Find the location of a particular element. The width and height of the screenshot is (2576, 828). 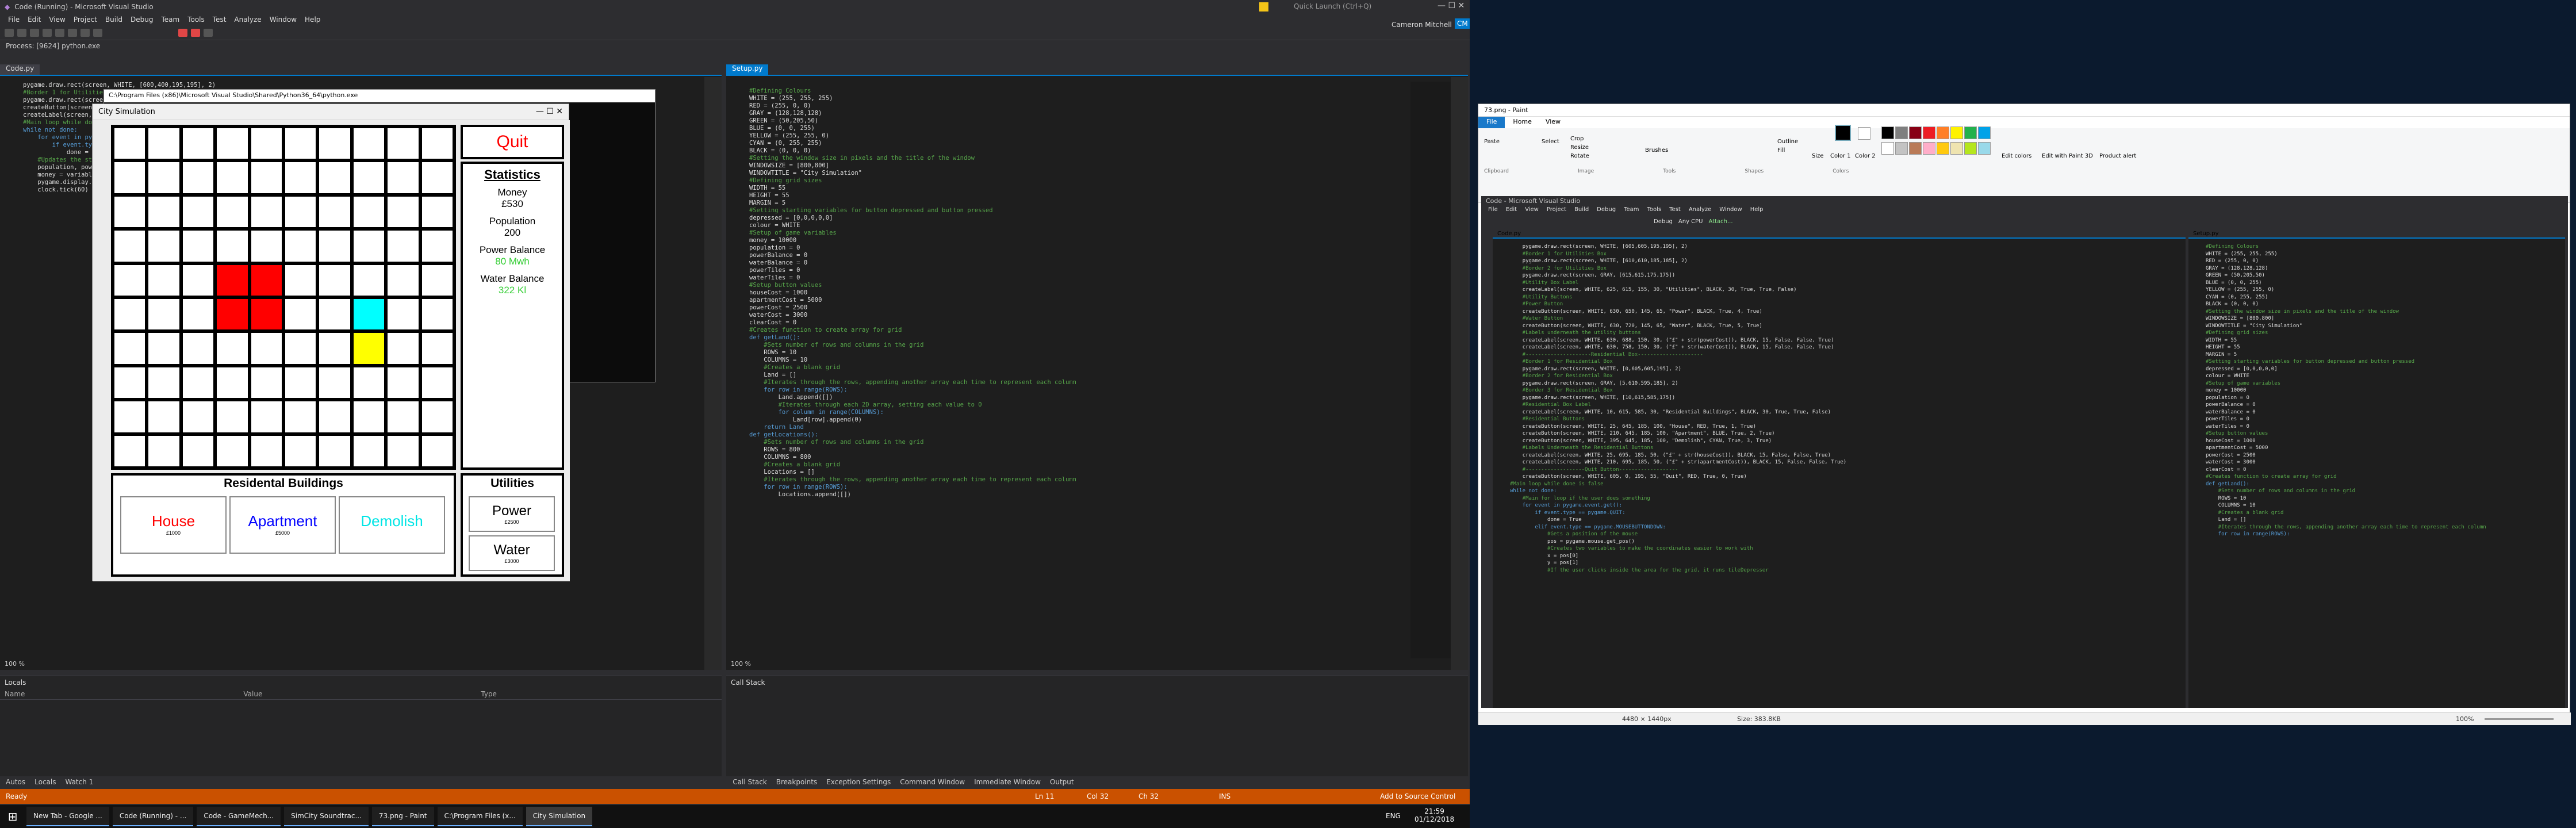

menu-file: File is located at coordinates (14, 20).